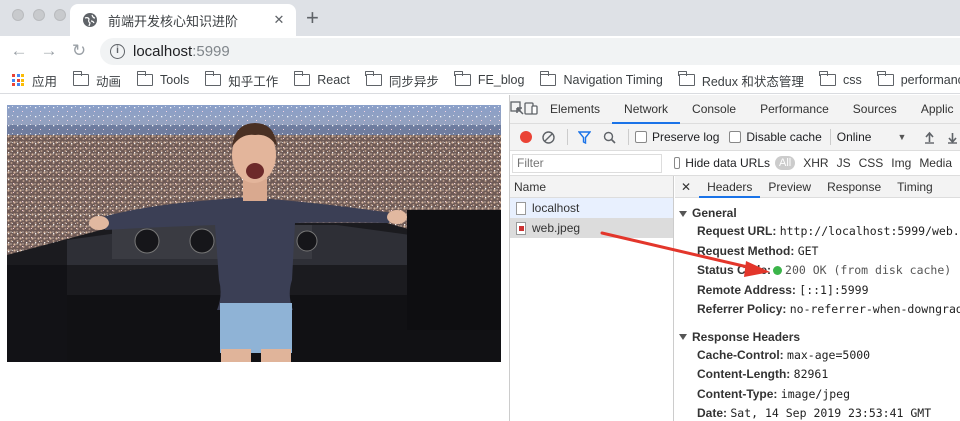 This screenshot has height=421, width=960. I want to click on bookmark-folder: 知乎工作, so click(241, 80).